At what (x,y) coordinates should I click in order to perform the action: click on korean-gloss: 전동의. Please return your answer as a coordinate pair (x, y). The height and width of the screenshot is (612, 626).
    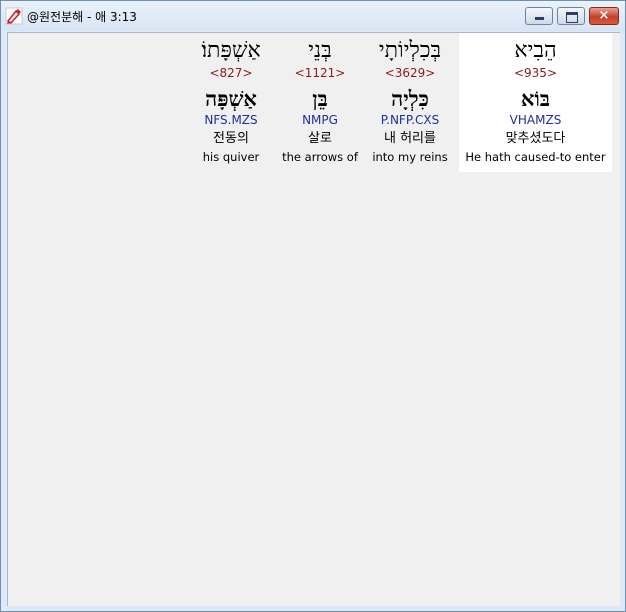
    Looking at the image, I should click on (231, 138).